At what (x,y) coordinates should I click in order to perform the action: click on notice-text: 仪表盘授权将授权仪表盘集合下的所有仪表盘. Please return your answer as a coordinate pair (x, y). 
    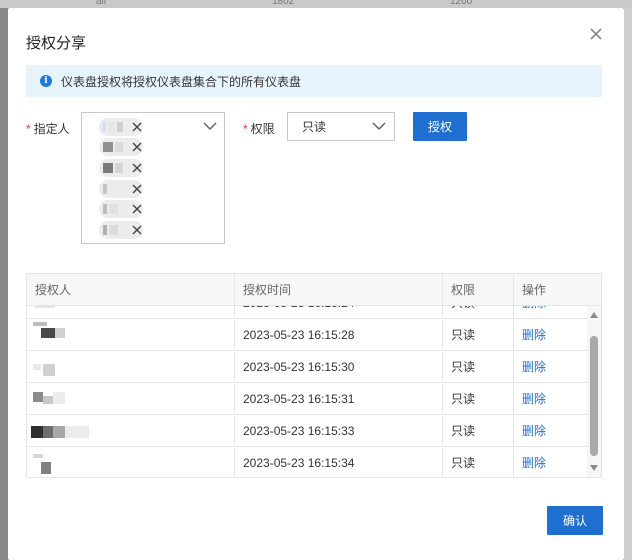
    Looking at the image, I should click on (181, 81).